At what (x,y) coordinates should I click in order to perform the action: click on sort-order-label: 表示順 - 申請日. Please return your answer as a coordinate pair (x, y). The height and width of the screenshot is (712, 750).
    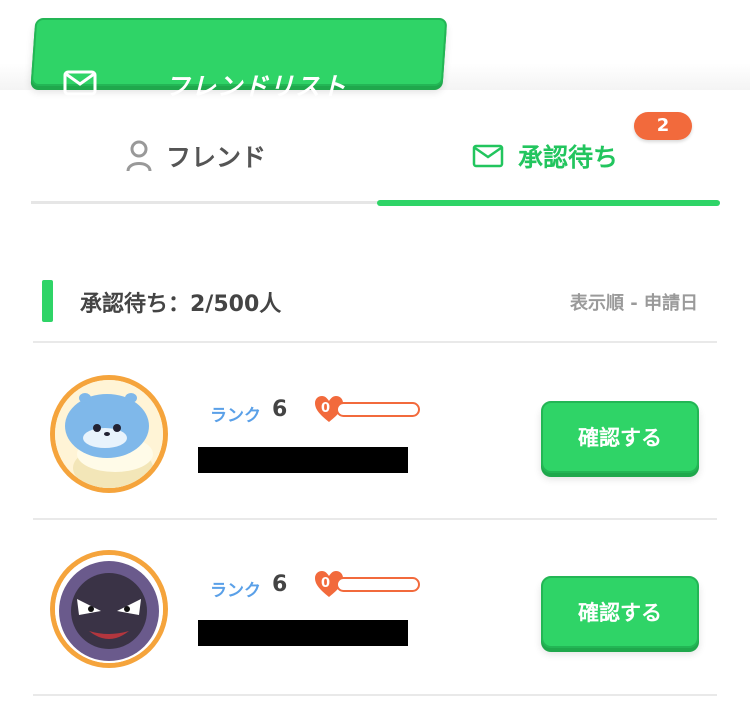
    Looking at the image, I should click on (634, 302).